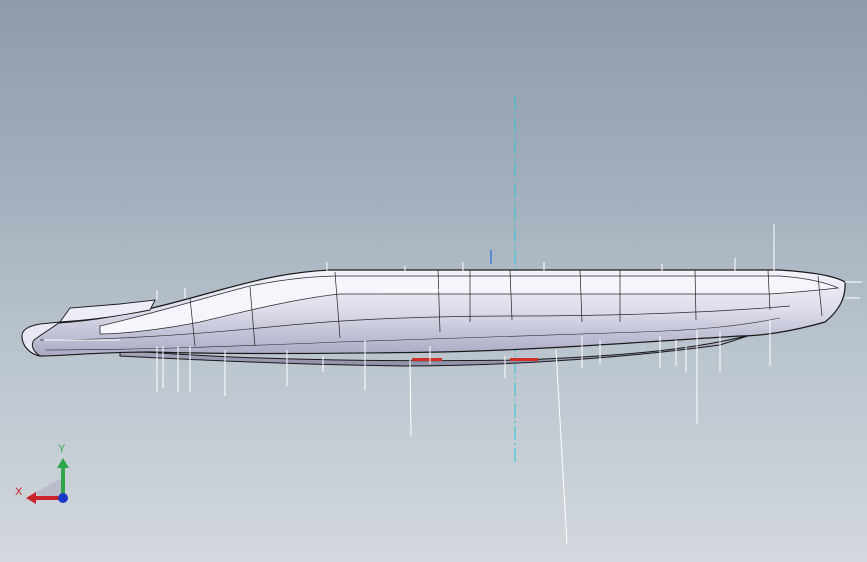 The height and width of the screenshot is (562, 867). What do you see at coordinates (63, 498) in the screenshot?
I see `z-axis-dot-icon` at bounding box center [63, 498].